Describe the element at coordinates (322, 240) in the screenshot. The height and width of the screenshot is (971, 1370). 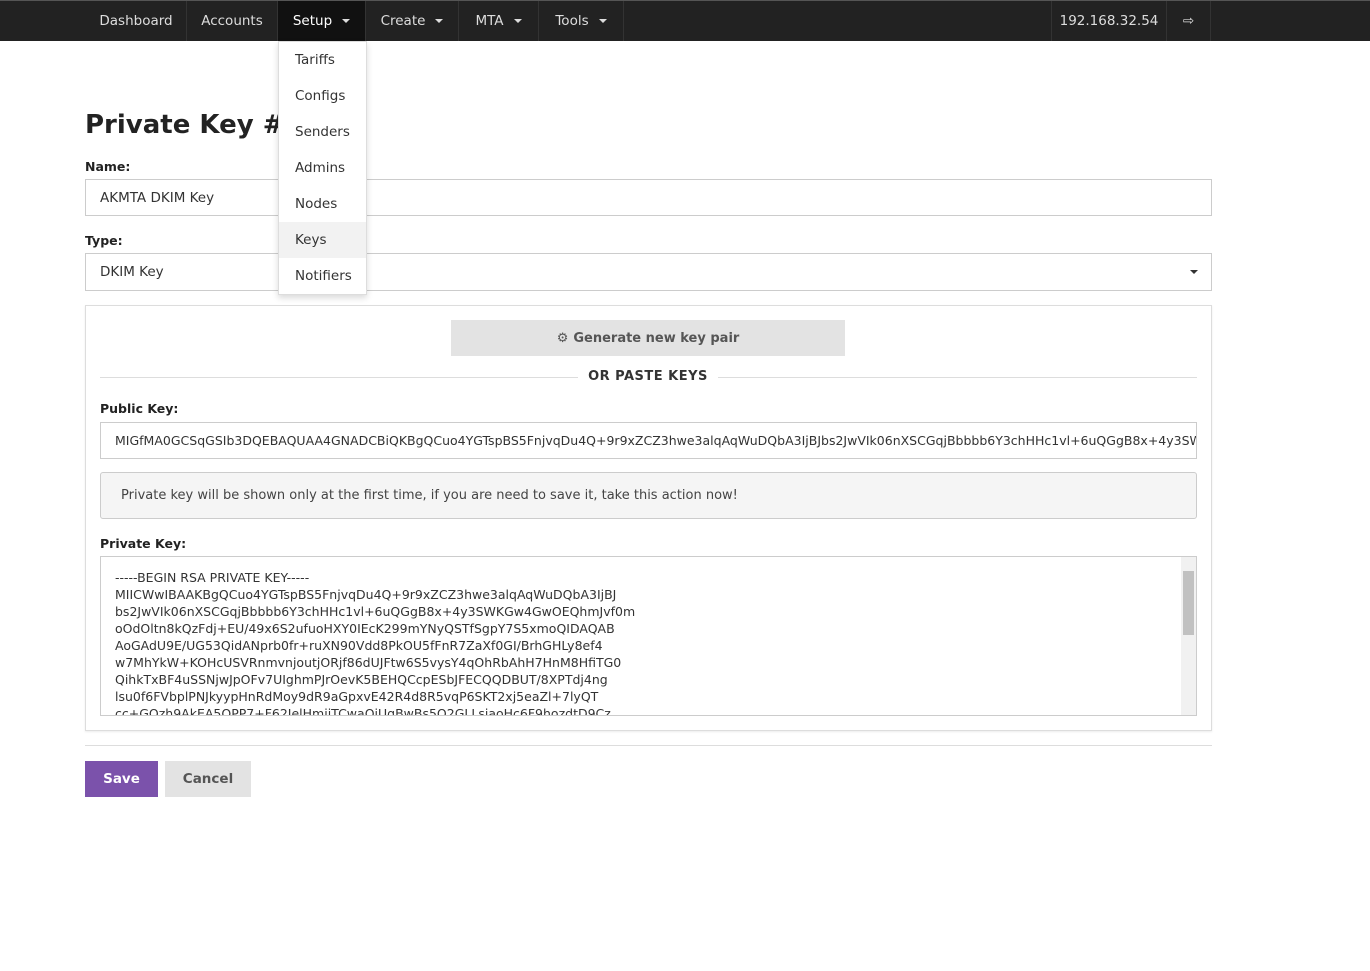
I see `menu-item-keys: Keys` at that location.